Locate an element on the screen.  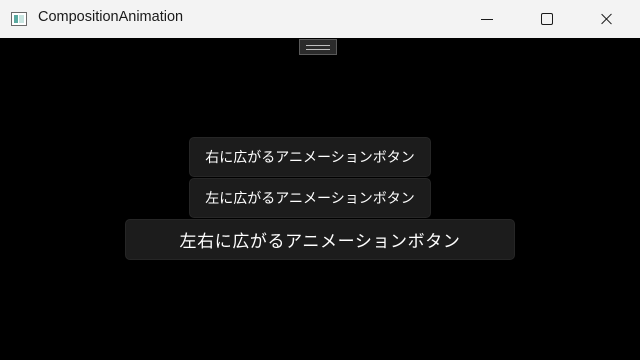
maximize-button is located at coordinates (547, 19).